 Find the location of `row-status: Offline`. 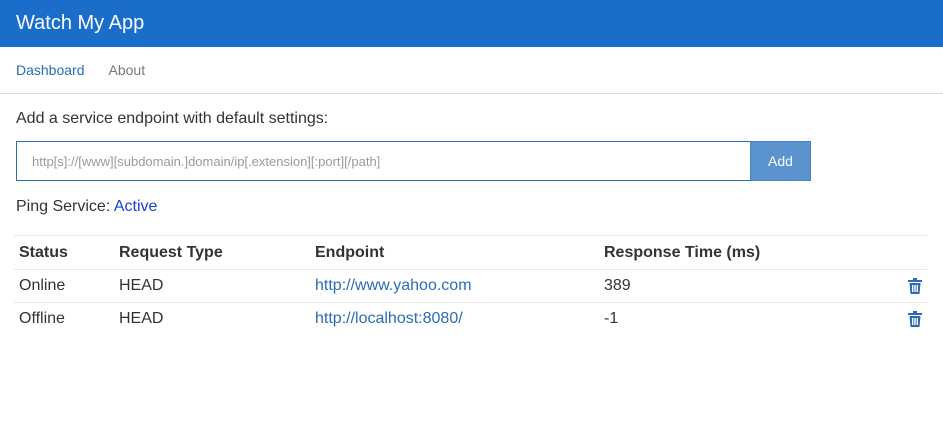

row-status: Offline is located at coordinates (42, 318).